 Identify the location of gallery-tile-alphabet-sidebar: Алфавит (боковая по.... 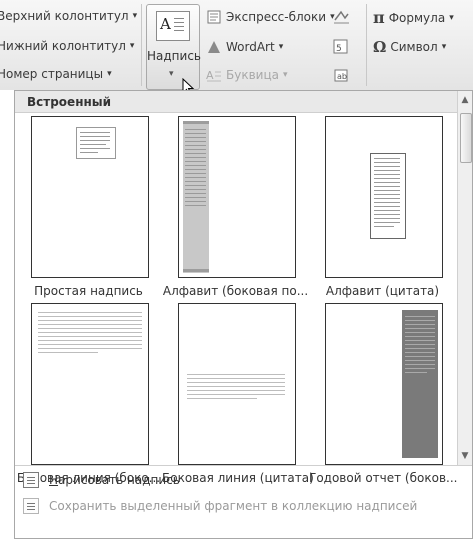
(235, 205).